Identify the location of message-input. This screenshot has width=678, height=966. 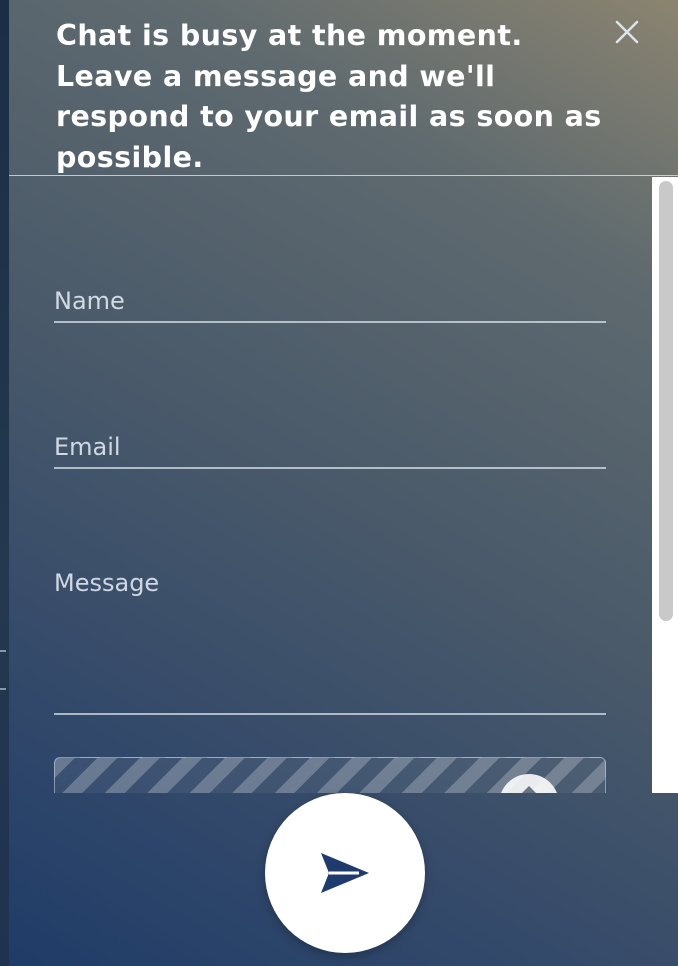
(330, 599).